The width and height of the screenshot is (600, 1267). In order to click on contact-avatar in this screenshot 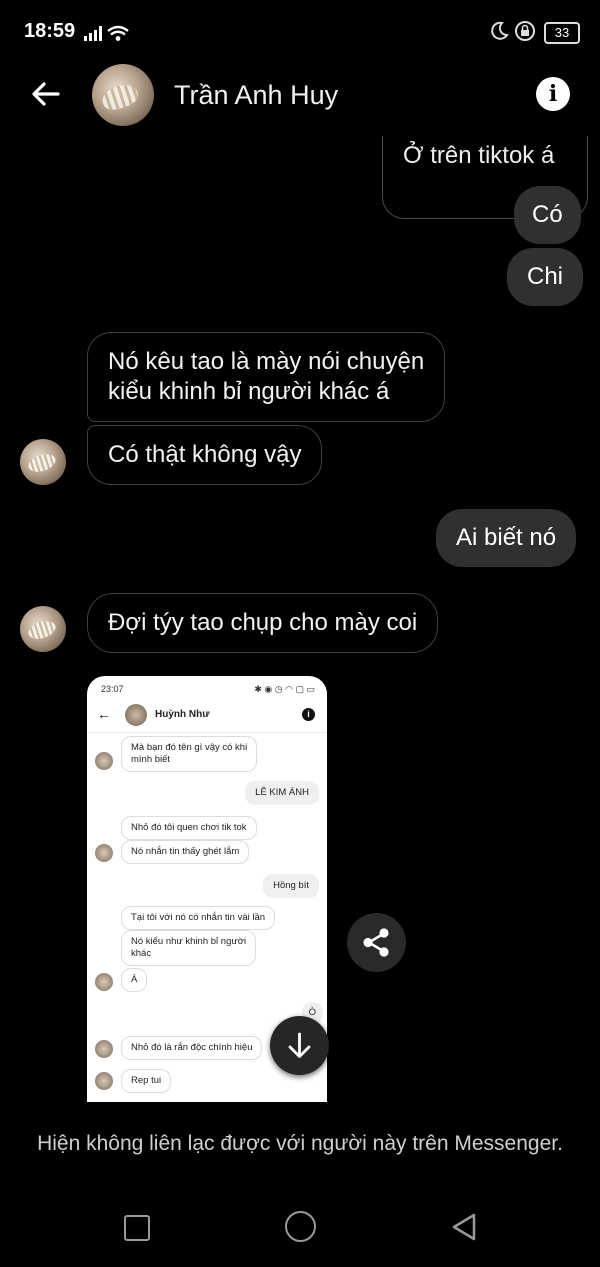, I will do `click(123, 95)`.